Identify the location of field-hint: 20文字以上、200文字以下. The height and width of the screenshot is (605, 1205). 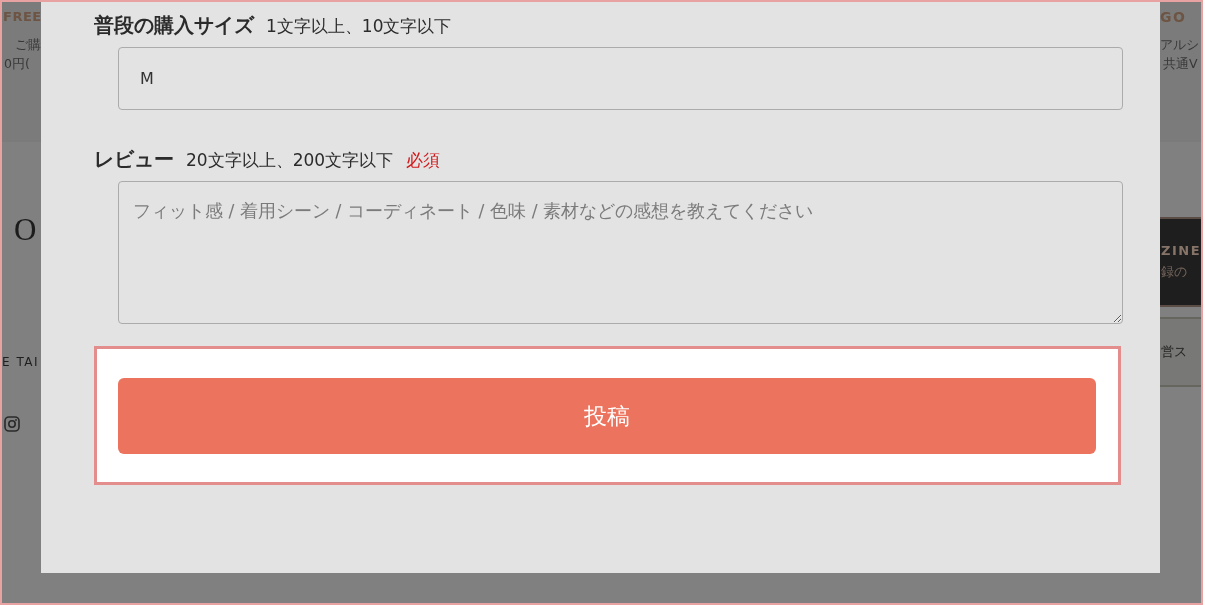
(290, 160).